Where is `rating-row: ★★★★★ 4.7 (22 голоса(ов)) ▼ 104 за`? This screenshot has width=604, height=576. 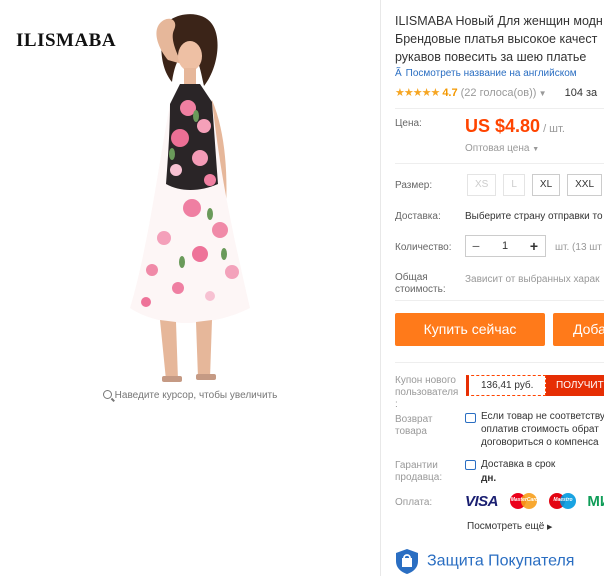 rating-row: ★★★★★ 4.7 (22 голоса(ов)) ▼ 104 за is located at coordinates (496, 92).